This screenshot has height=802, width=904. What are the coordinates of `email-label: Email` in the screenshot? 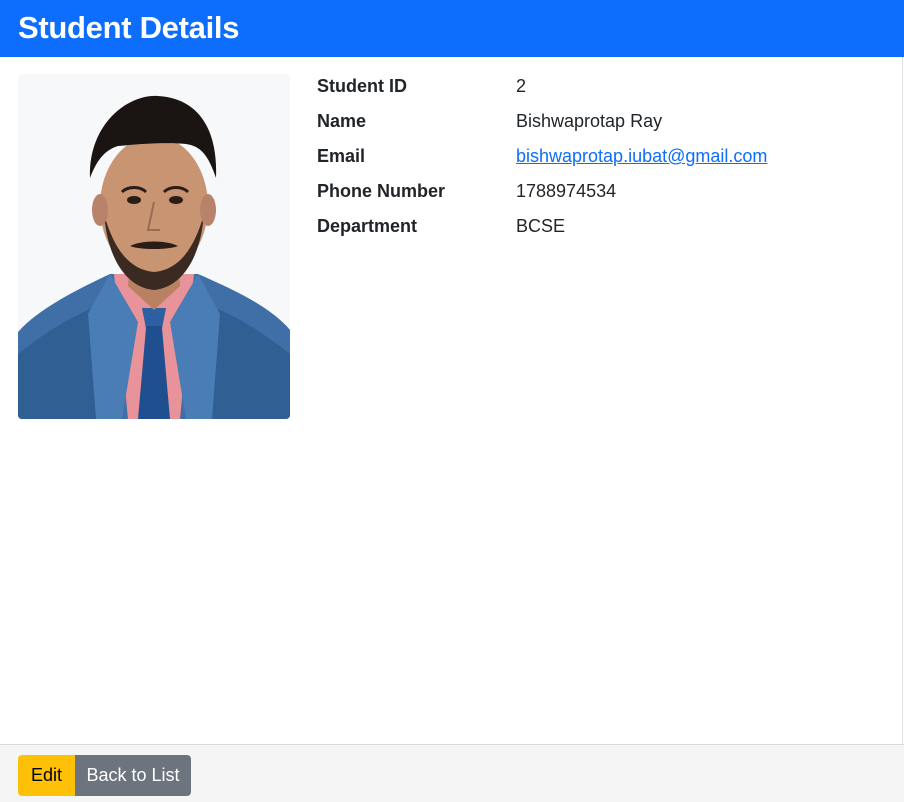 It's located at (341, 156).